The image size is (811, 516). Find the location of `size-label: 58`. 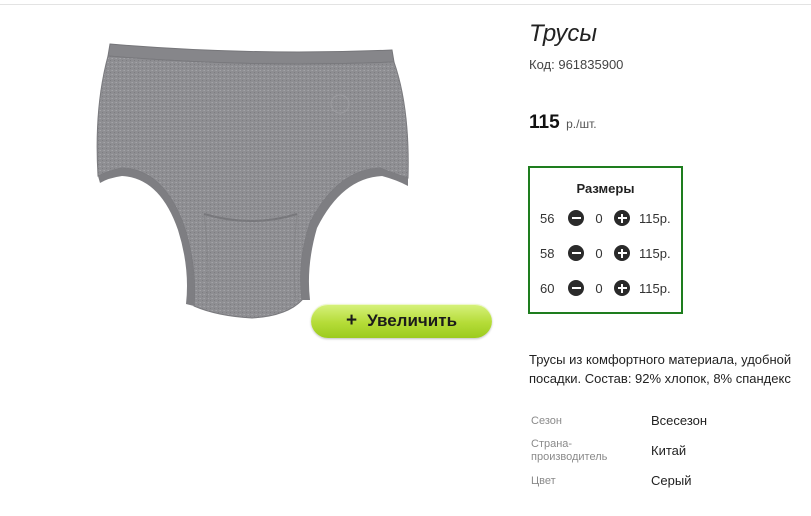

size-label: 58 is located at coordinates (547, 253).